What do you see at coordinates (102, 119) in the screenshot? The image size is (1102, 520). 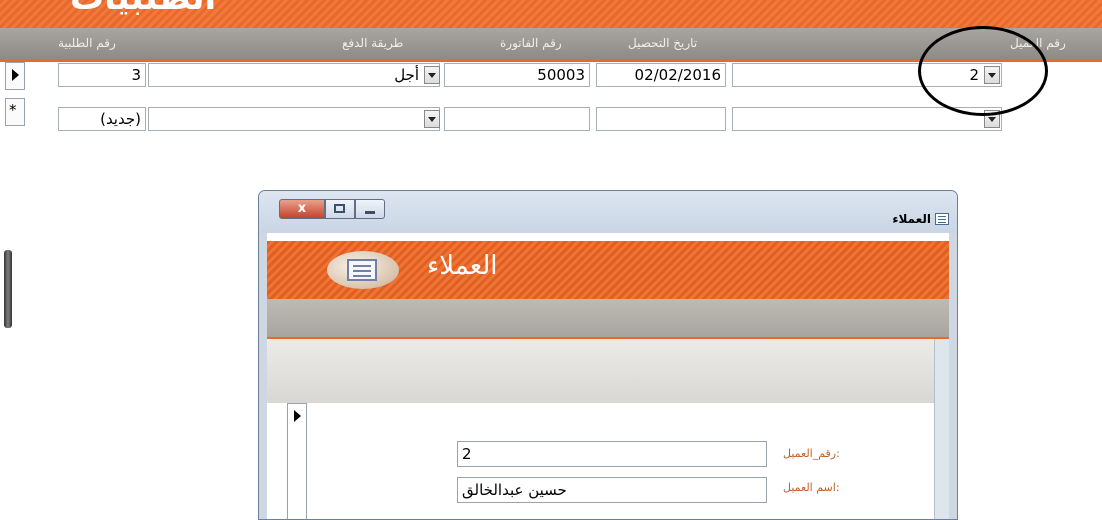 I see `order-no-cell: (جديد)` at bounding box center [102, 119].